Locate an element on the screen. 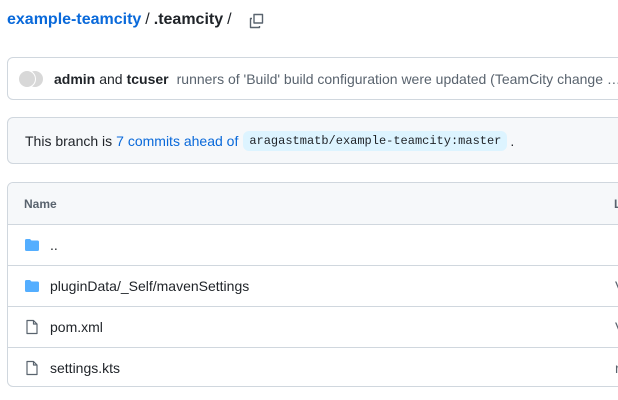 The width and height of the screenshot is (618, 400). column-header-last-commit: L is located at coordinates (616, 204).